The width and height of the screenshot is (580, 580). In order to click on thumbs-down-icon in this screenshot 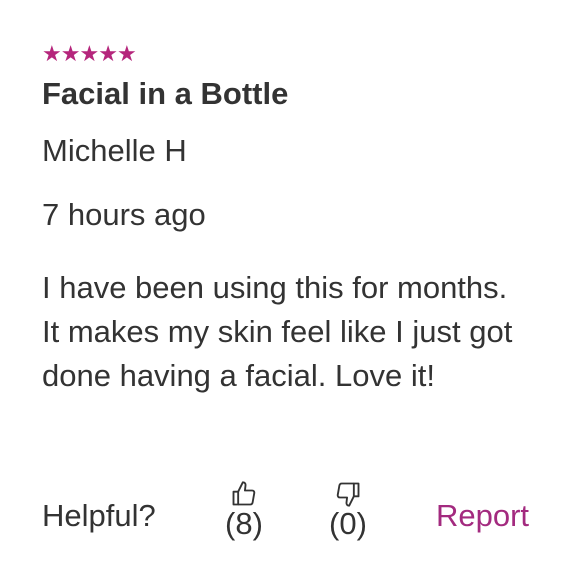, I will do `click(348, 494)`.